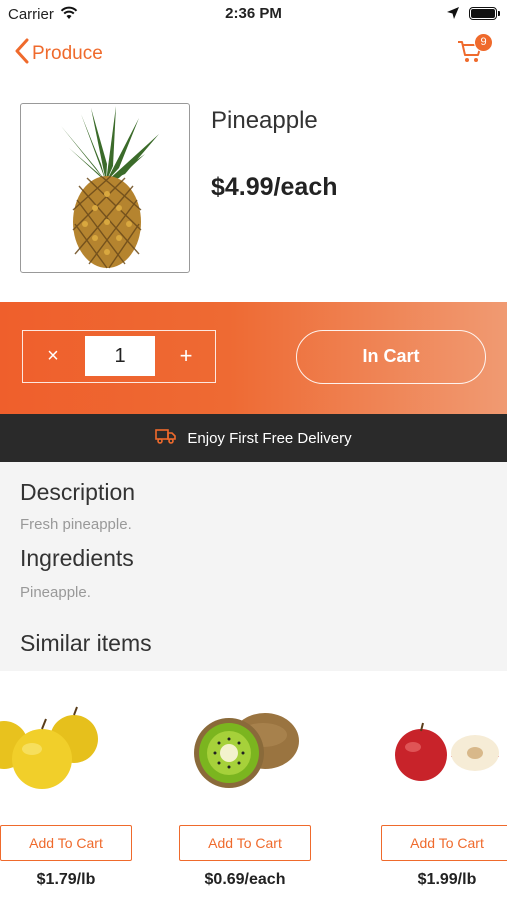 This screenshot has height=900, width=507. Describe the element at coordinates (76, 524) in the screenshot. I see `description-text: Fresh pineapple.` at that location.